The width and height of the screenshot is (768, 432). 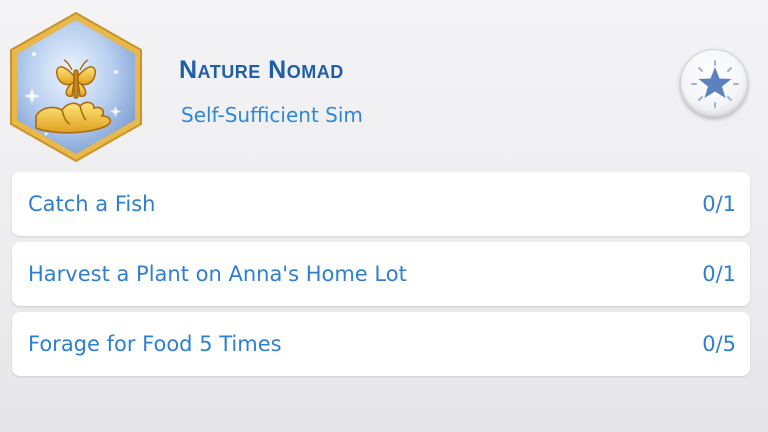 I want to click on goal-row-harvest-plant: Harvest a Plant on Anna's Home Lot 0/1, so click(x=381, y=274).